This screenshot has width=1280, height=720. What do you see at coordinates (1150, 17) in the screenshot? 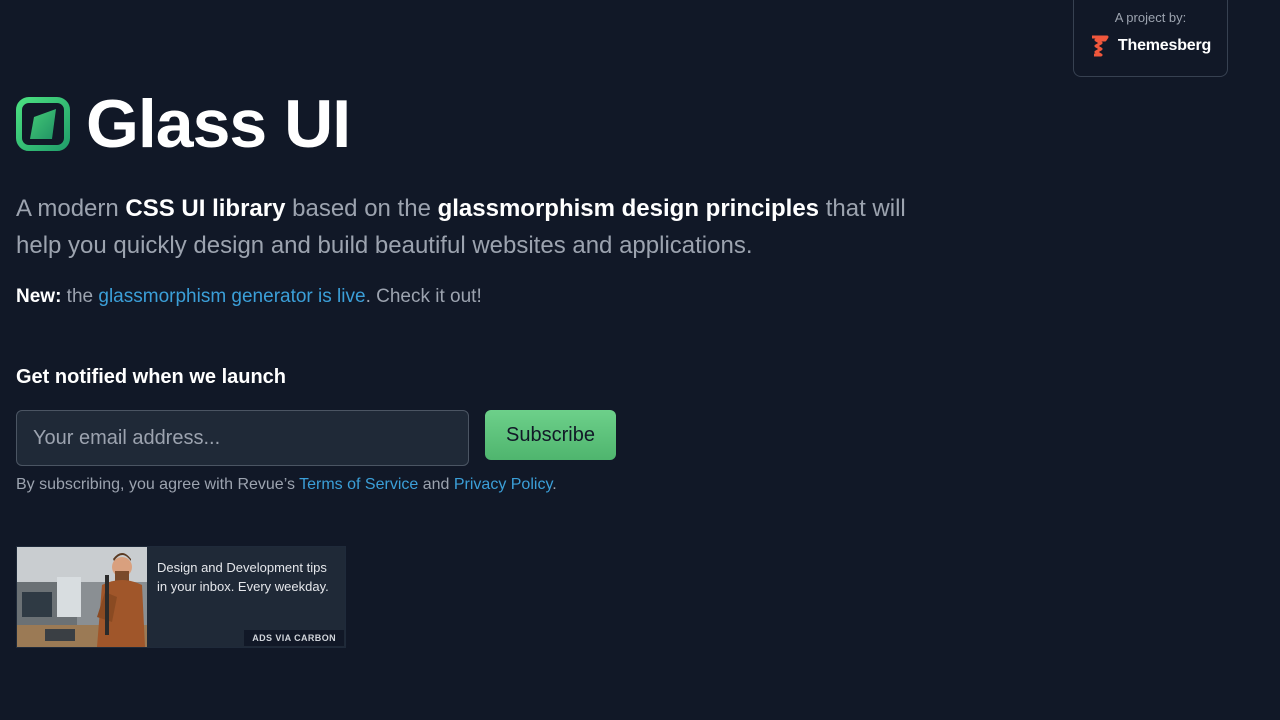
I see `project-label: A project by:` at bounding box center [1150, 17].